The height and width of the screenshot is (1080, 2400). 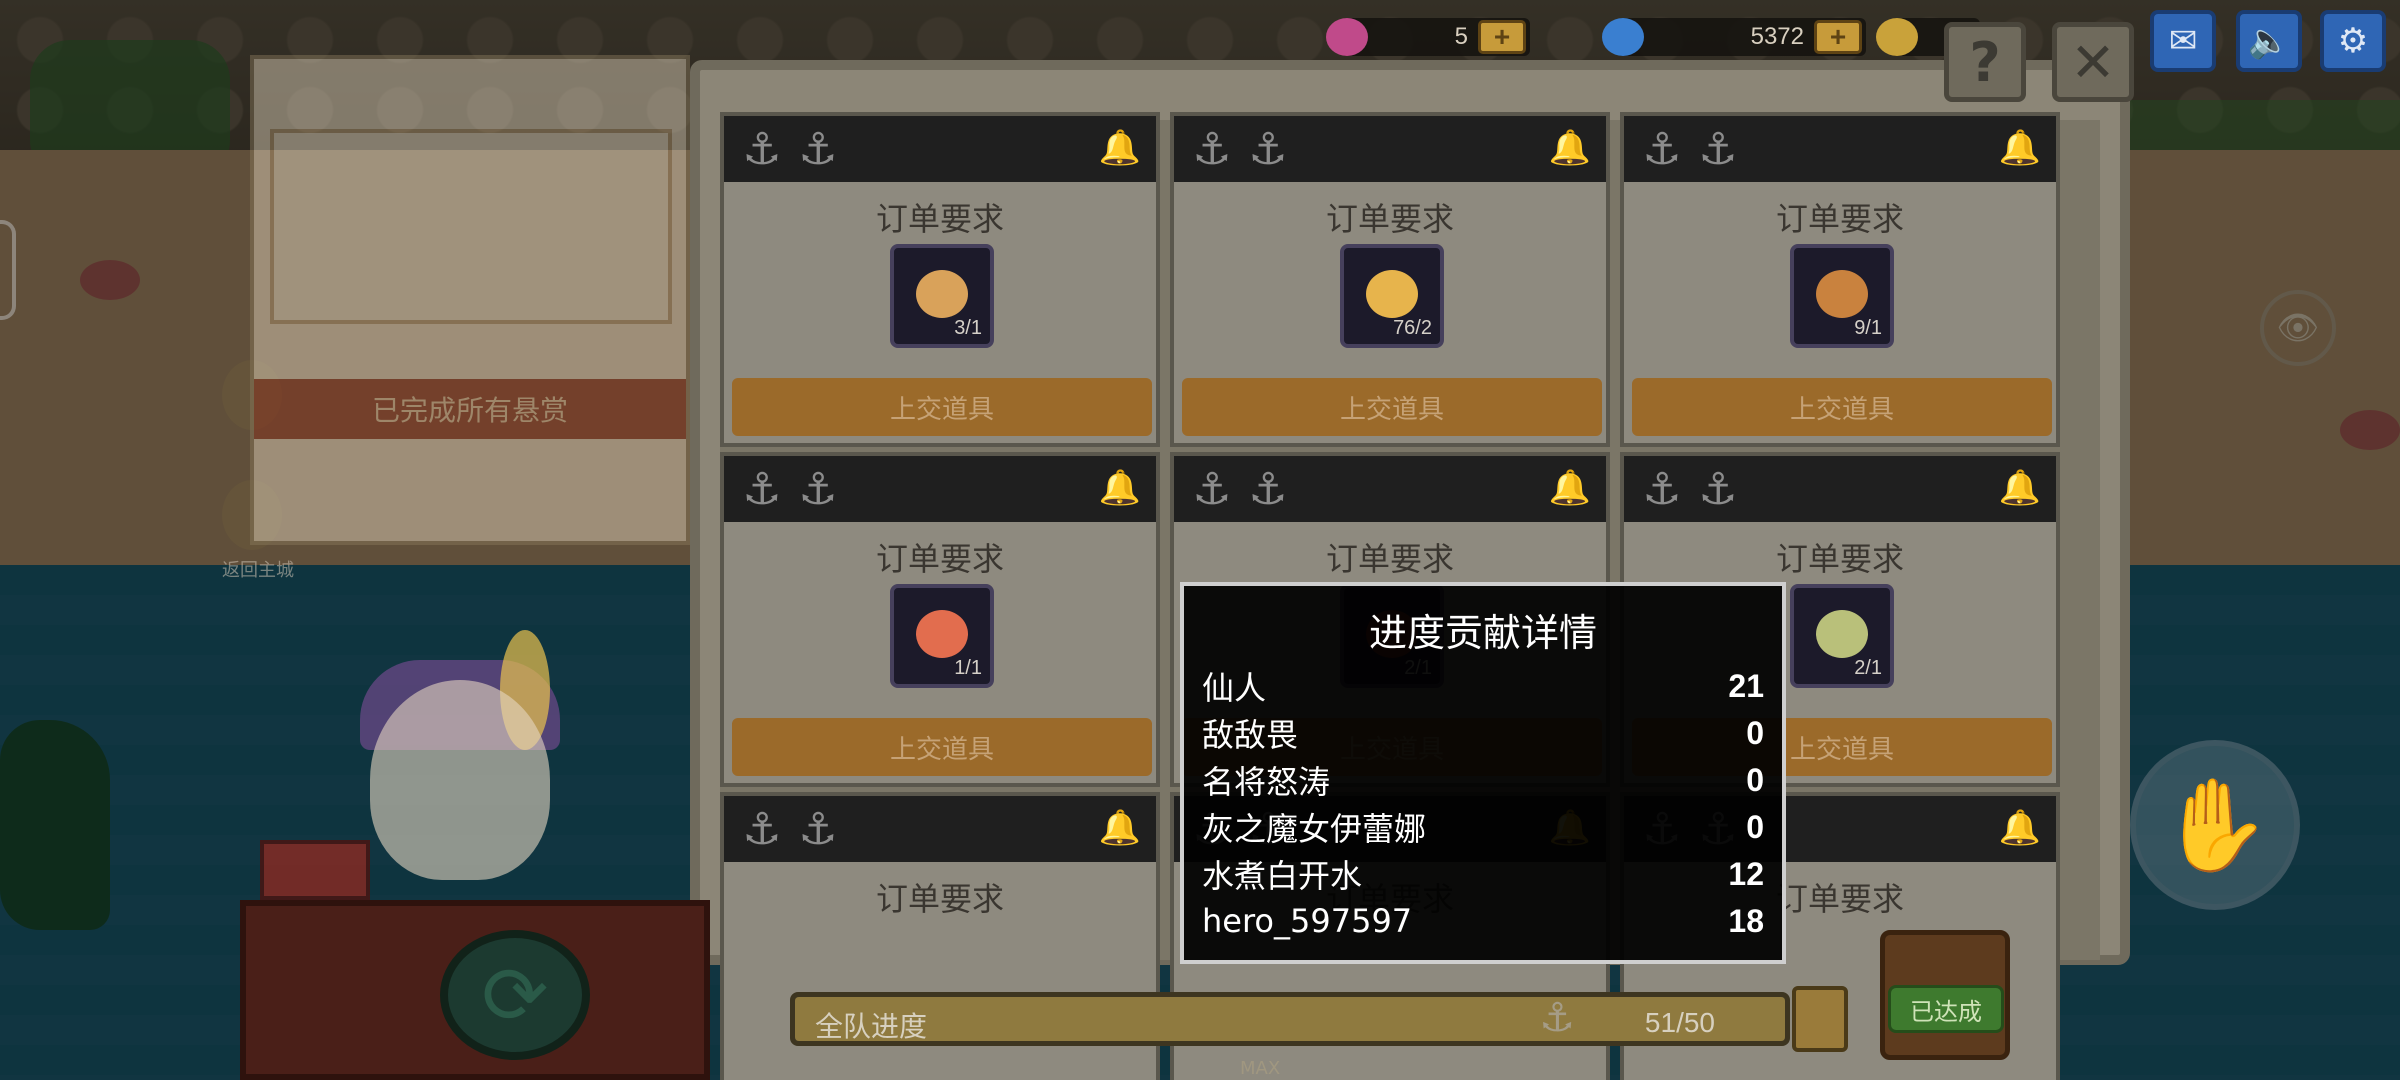 I want to click on add-pink-gem-button: +, so click(x=1502, y=37).